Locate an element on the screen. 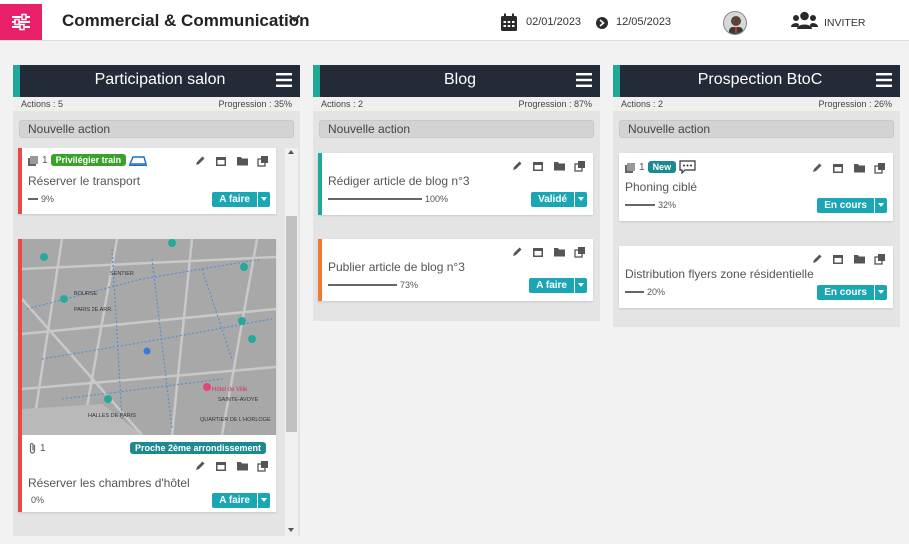 Image resolution: width=909 pixels, height=544 pixels. scrollbar-thumb is located at coordinates (291, 324).